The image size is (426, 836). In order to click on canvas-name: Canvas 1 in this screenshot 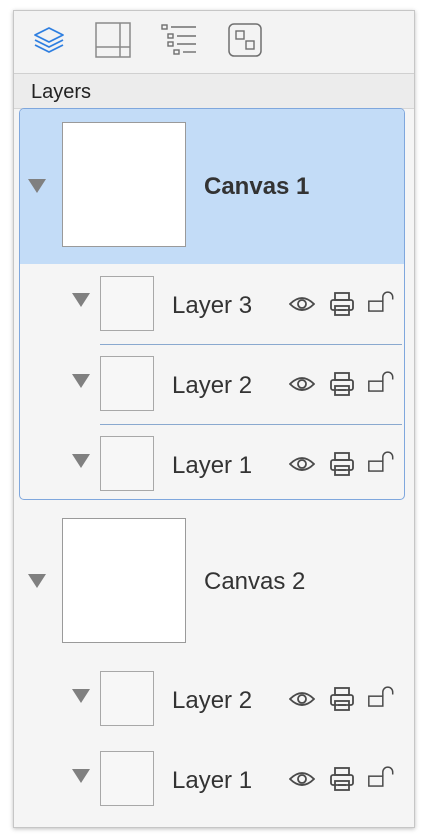, I will do `click(256, 187)`.